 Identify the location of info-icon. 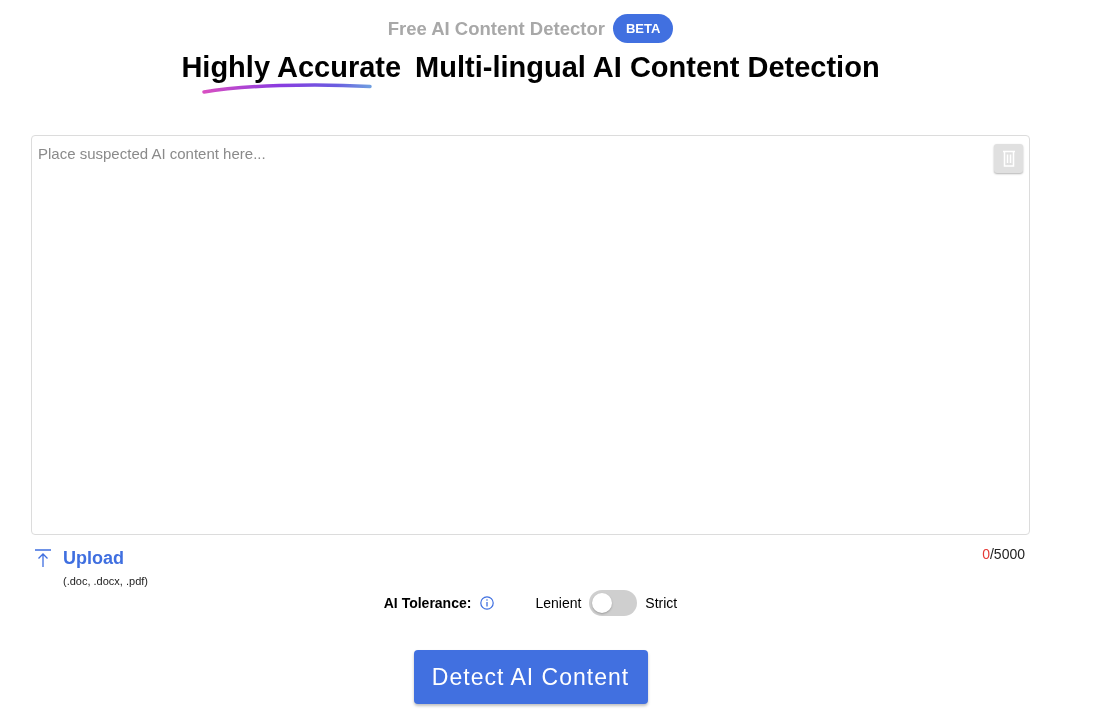
(487, 603).